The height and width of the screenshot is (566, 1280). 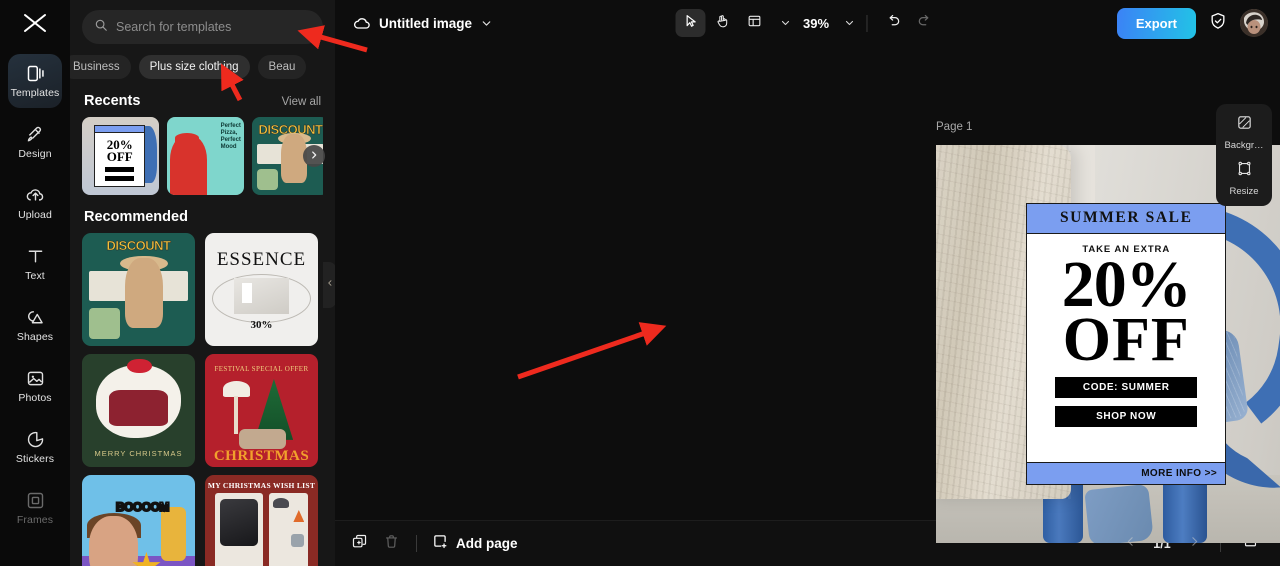 I want to click on zoom-level-value: 39%, so click(x=813, y=23).